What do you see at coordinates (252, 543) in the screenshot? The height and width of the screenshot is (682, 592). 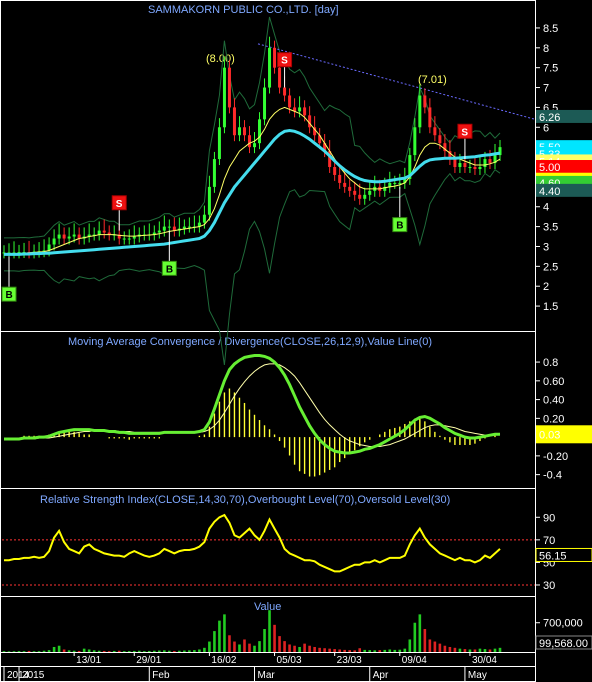 I see `rsi-line` at bounding box center [252, 543].